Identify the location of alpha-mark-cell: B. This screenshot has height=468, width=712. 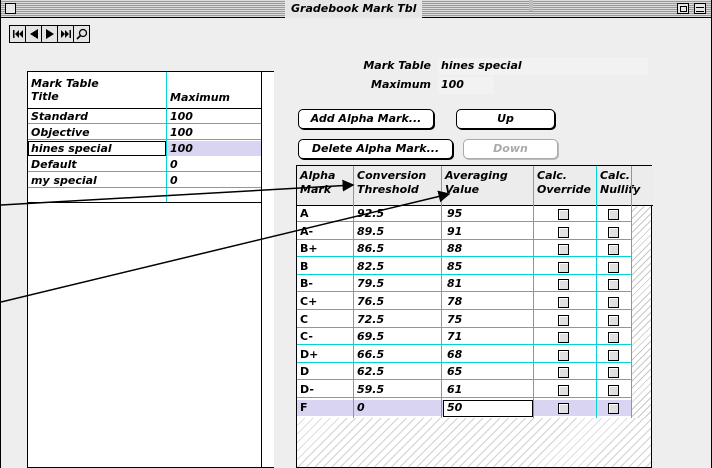
(304, 266).